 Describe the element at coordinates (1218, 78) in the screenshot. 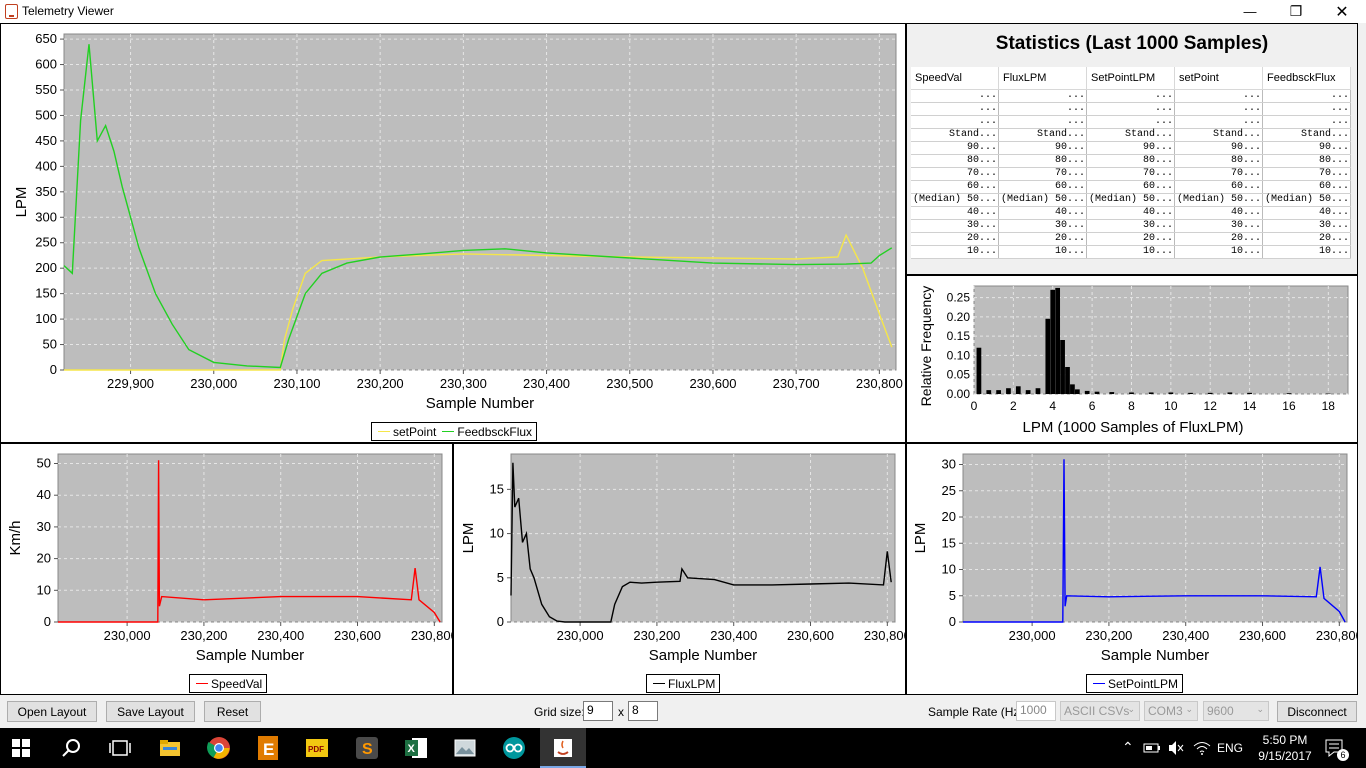

I see `stats-col-header: setPoint` at that location.